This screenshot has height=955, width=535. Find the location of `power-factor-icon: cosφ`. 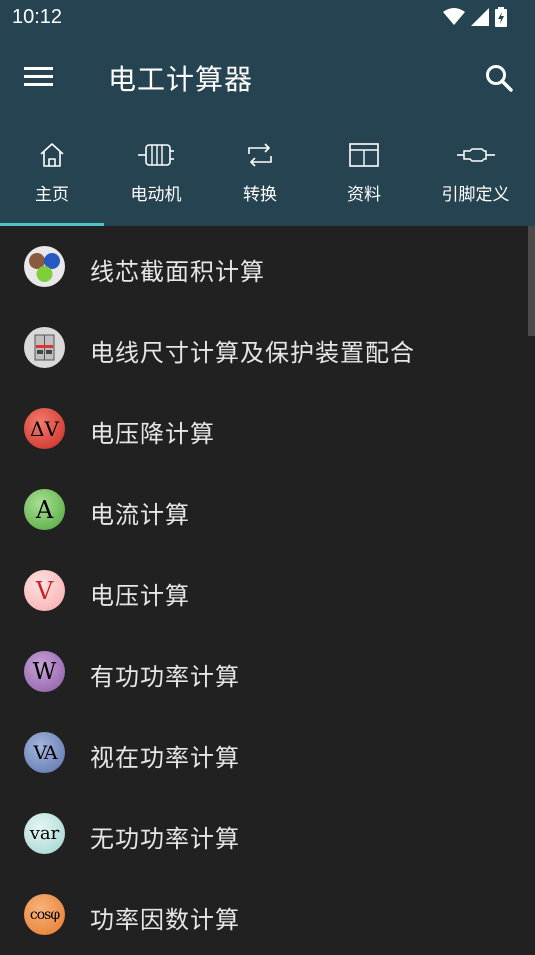

power-factor-icon: cosφ is located at coordinates (44, 914).